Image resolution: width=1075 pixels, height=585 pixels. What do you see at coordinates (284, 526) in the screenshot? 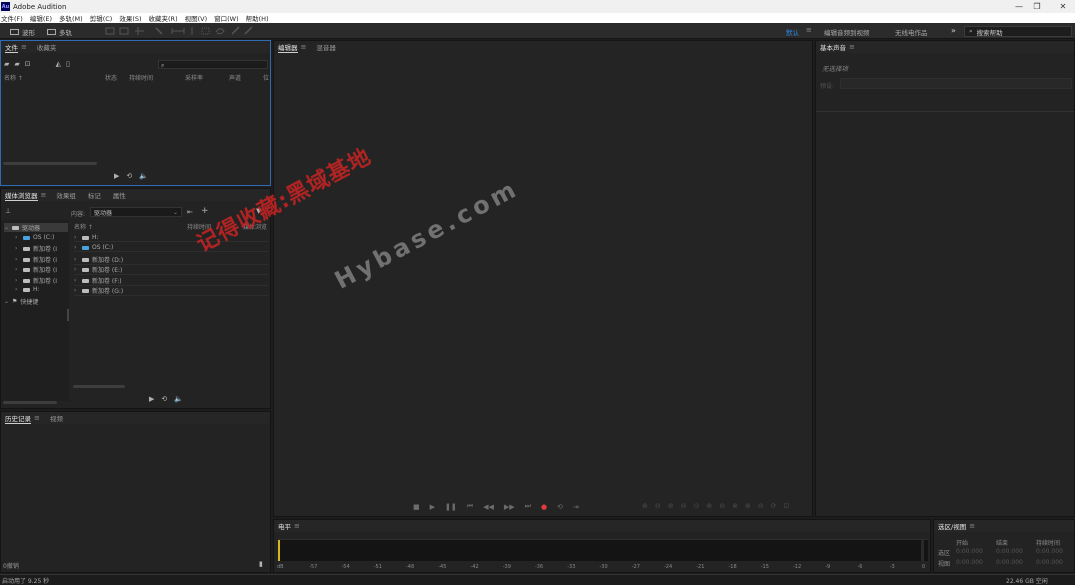
I see `tab-levels: 电平` at bounding box center [284, 526].